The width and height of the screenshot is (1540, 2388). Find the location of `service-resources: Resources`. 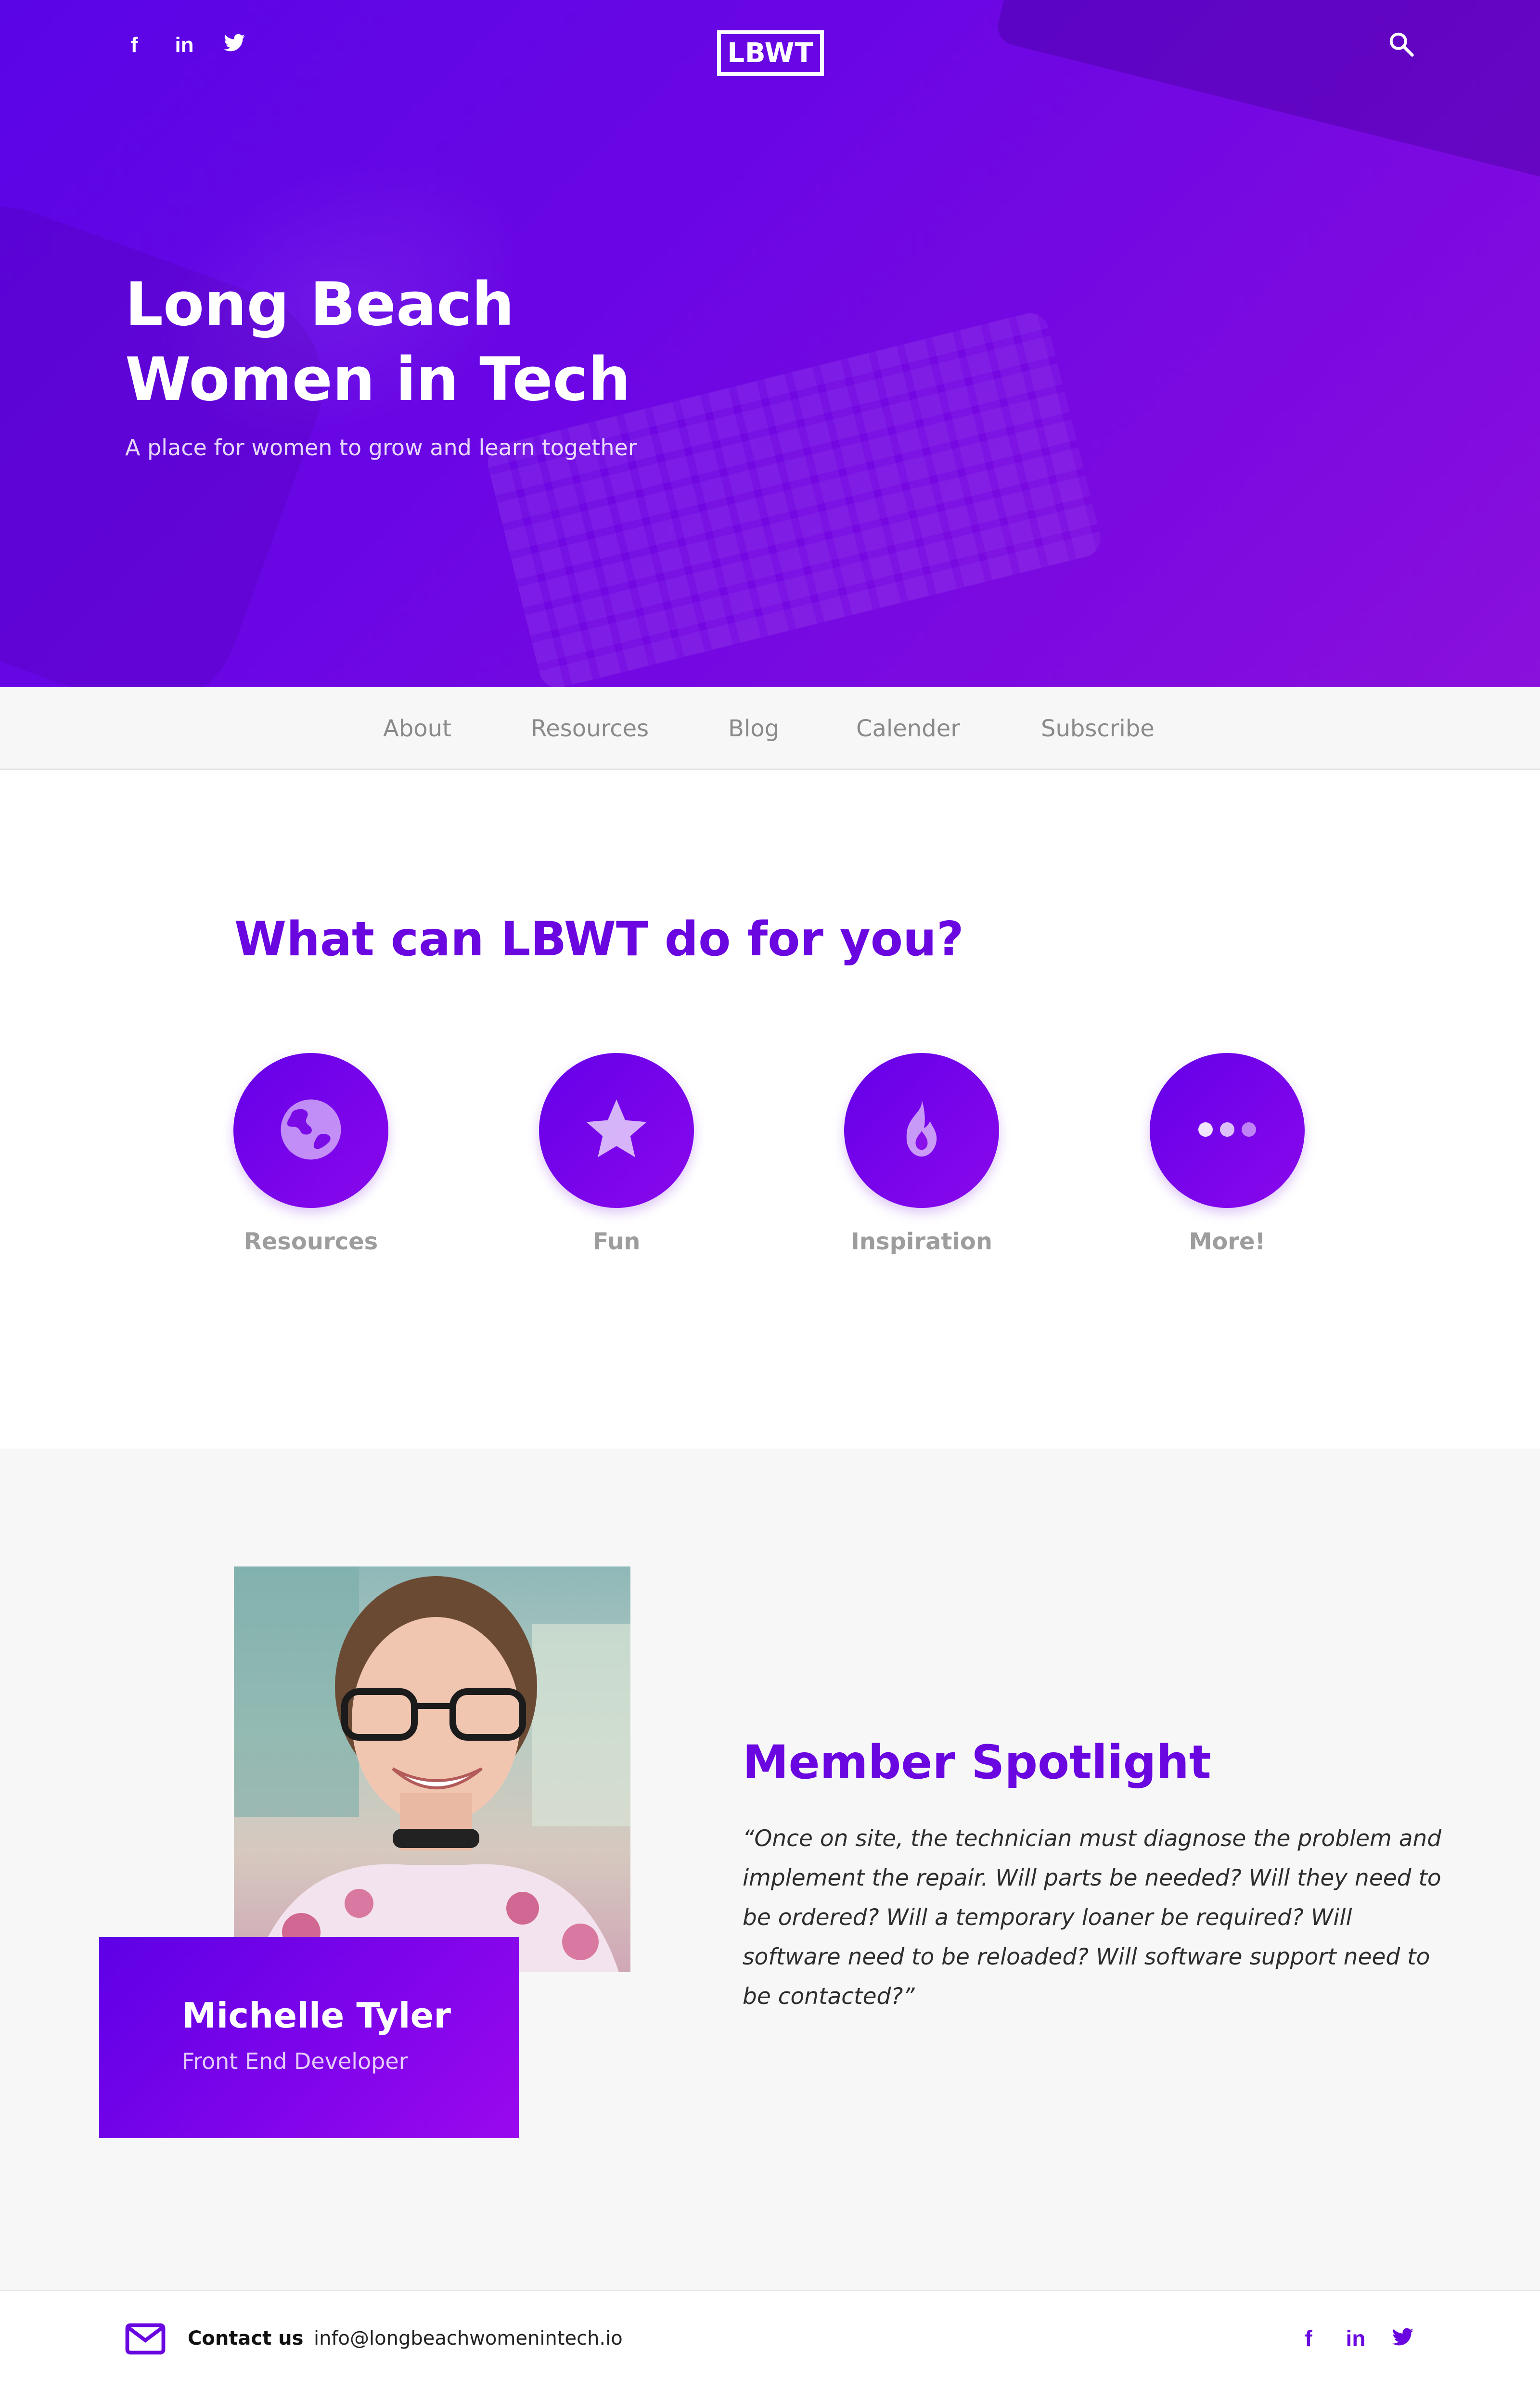

service-resources: Resources is located at coordinates (311, 1154).